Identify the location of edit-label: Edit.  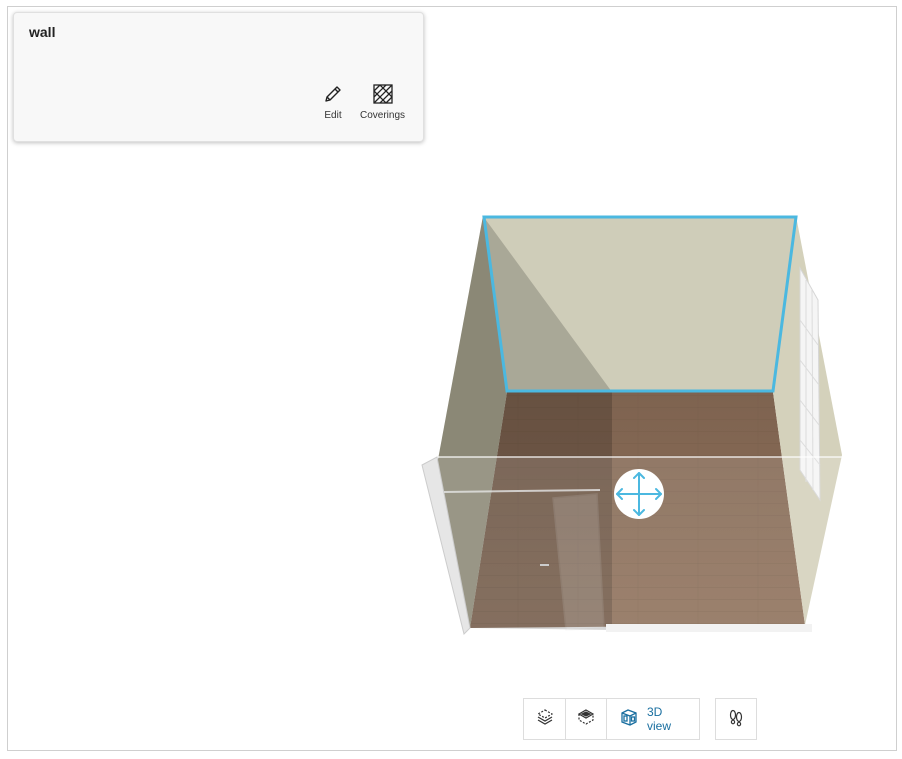
(333, 115).